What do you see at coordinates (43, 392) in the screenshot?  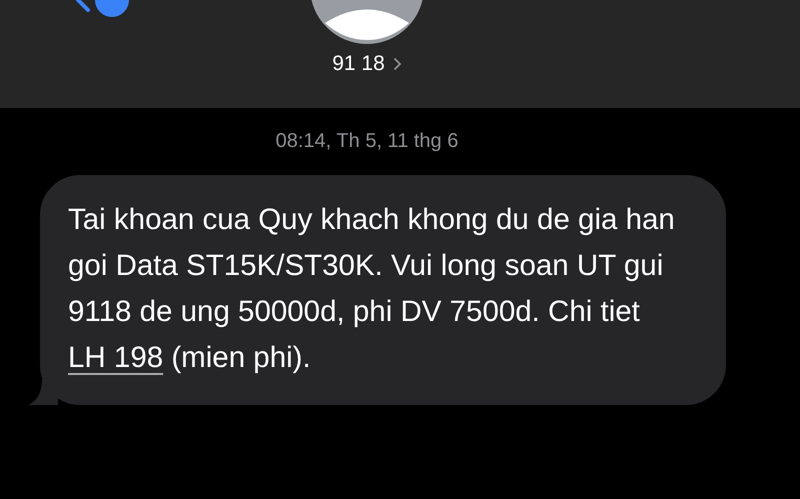 I see `bubble-tail-icon` at bounding box center [43, 392].